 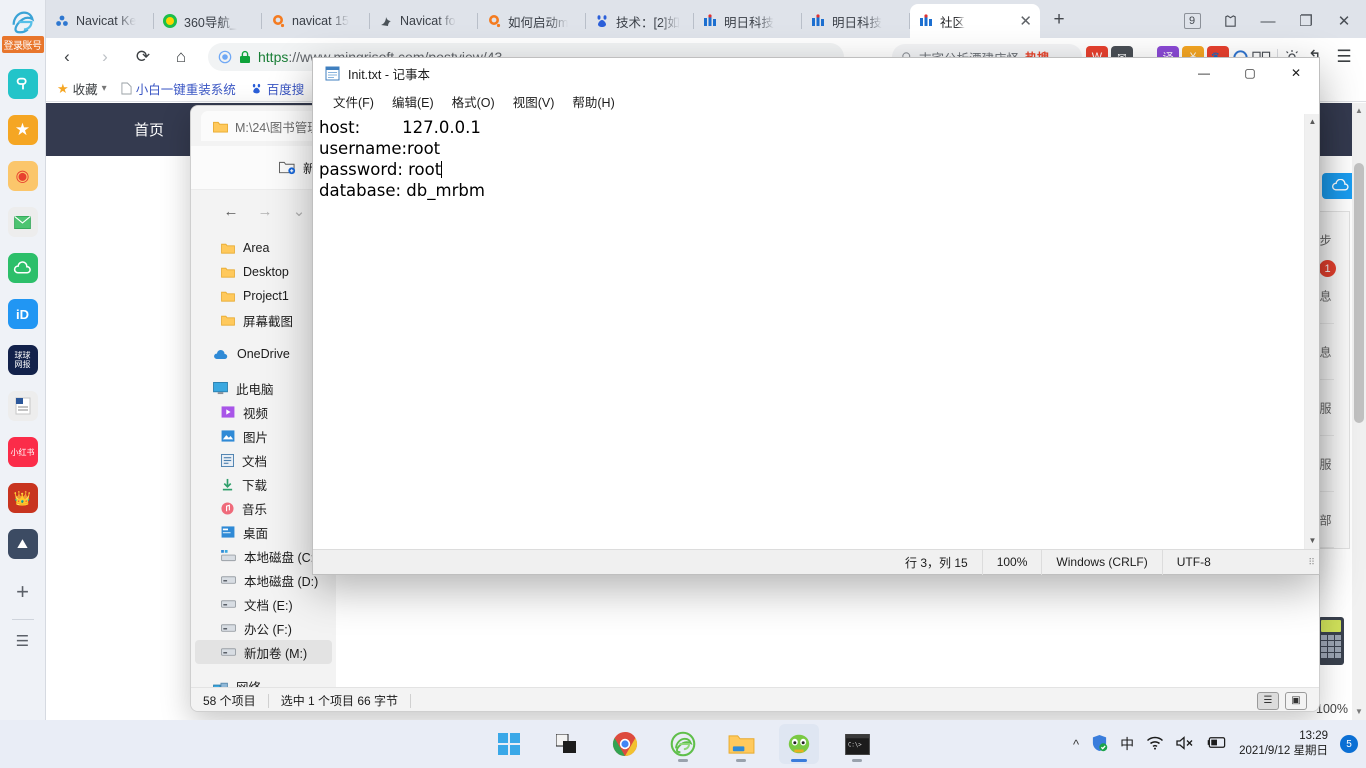 What do you see at coordinates (22, 544) in the screenshot?
I see `sidepanel-game-tank-icon: ⛰` at bounding box center [22, 544].